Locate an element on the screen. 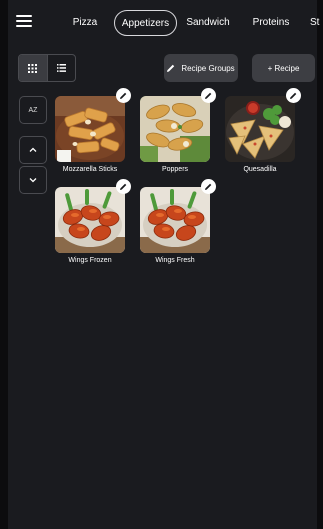  hamburger-menu-icon is located at coordinates (24, 20).